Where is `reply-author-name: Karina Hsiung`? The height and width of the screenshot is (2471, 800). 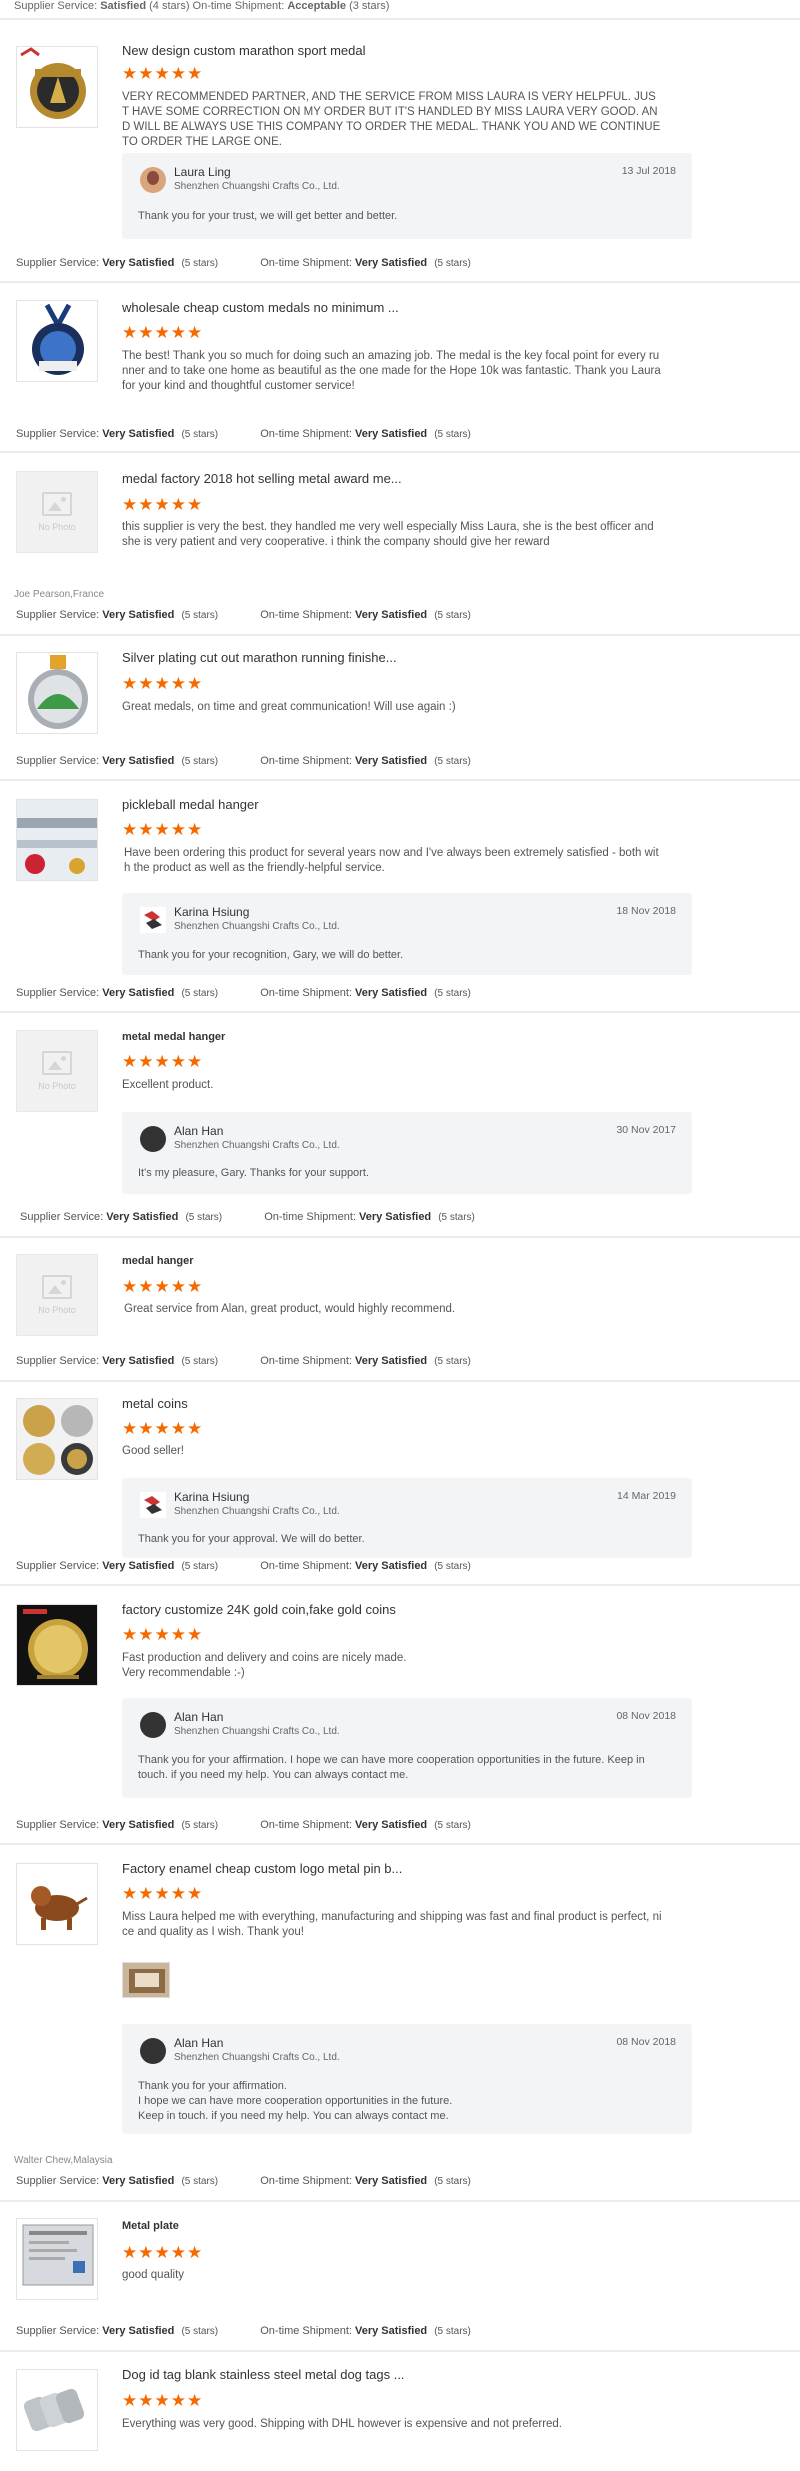 reply-author-name: Karina Hsiung is located at coordinates (212, 912).